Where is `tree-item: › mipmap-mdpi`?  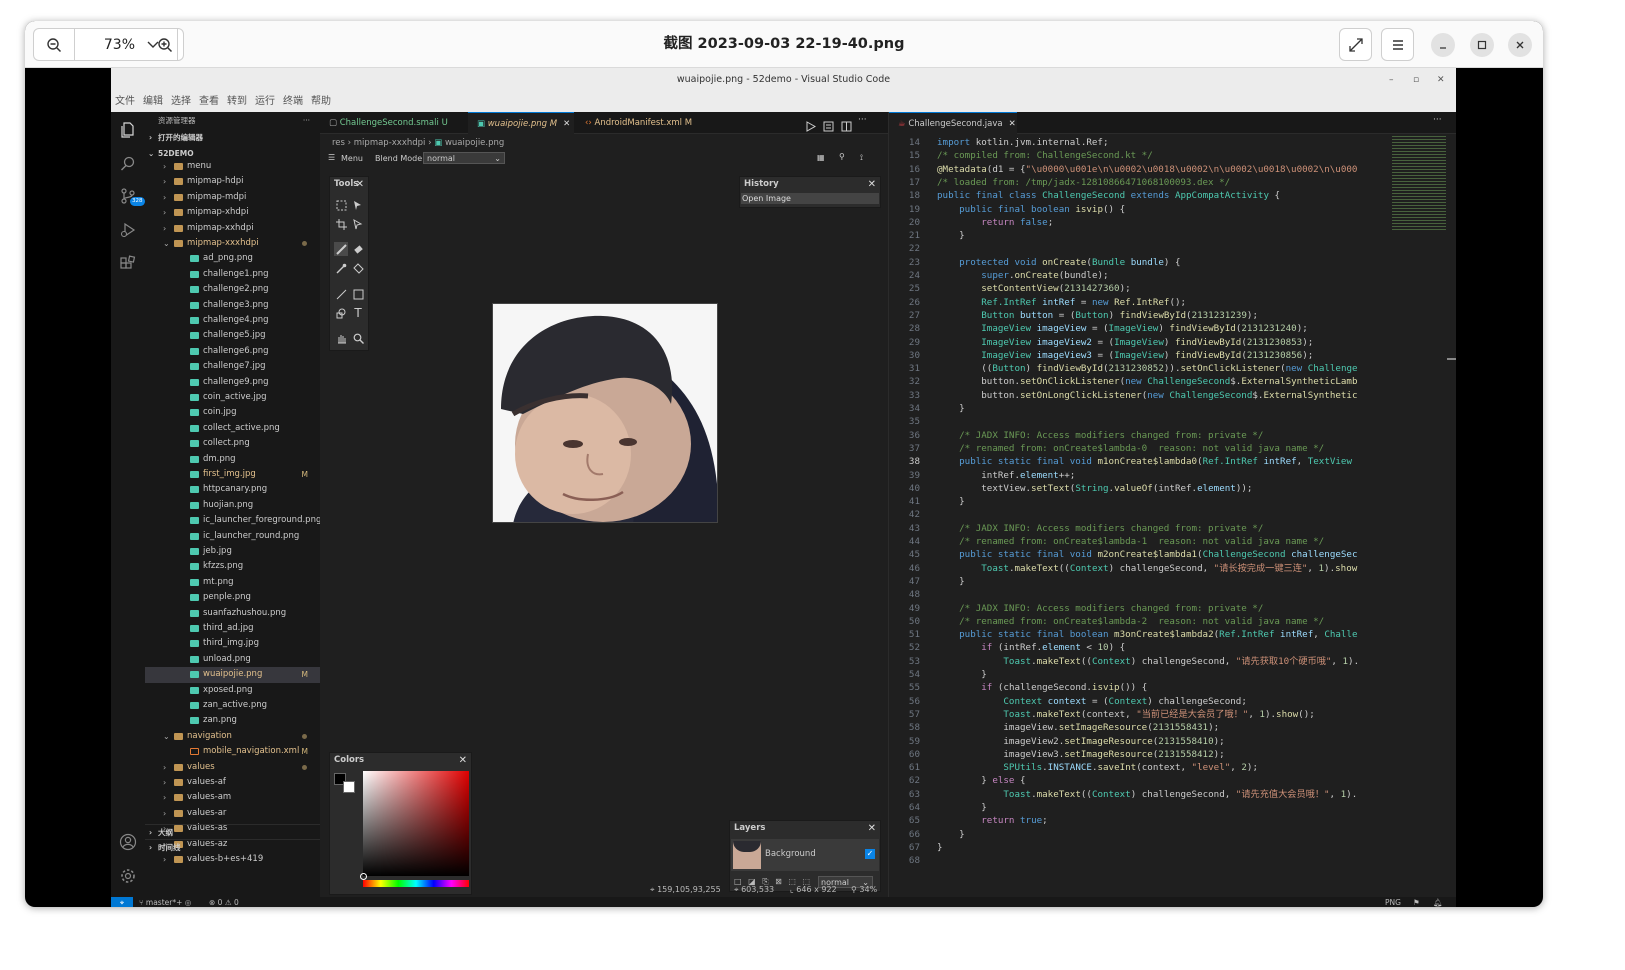 tree-item: › mipmap-mdpi is located at coordinates (232, 197).